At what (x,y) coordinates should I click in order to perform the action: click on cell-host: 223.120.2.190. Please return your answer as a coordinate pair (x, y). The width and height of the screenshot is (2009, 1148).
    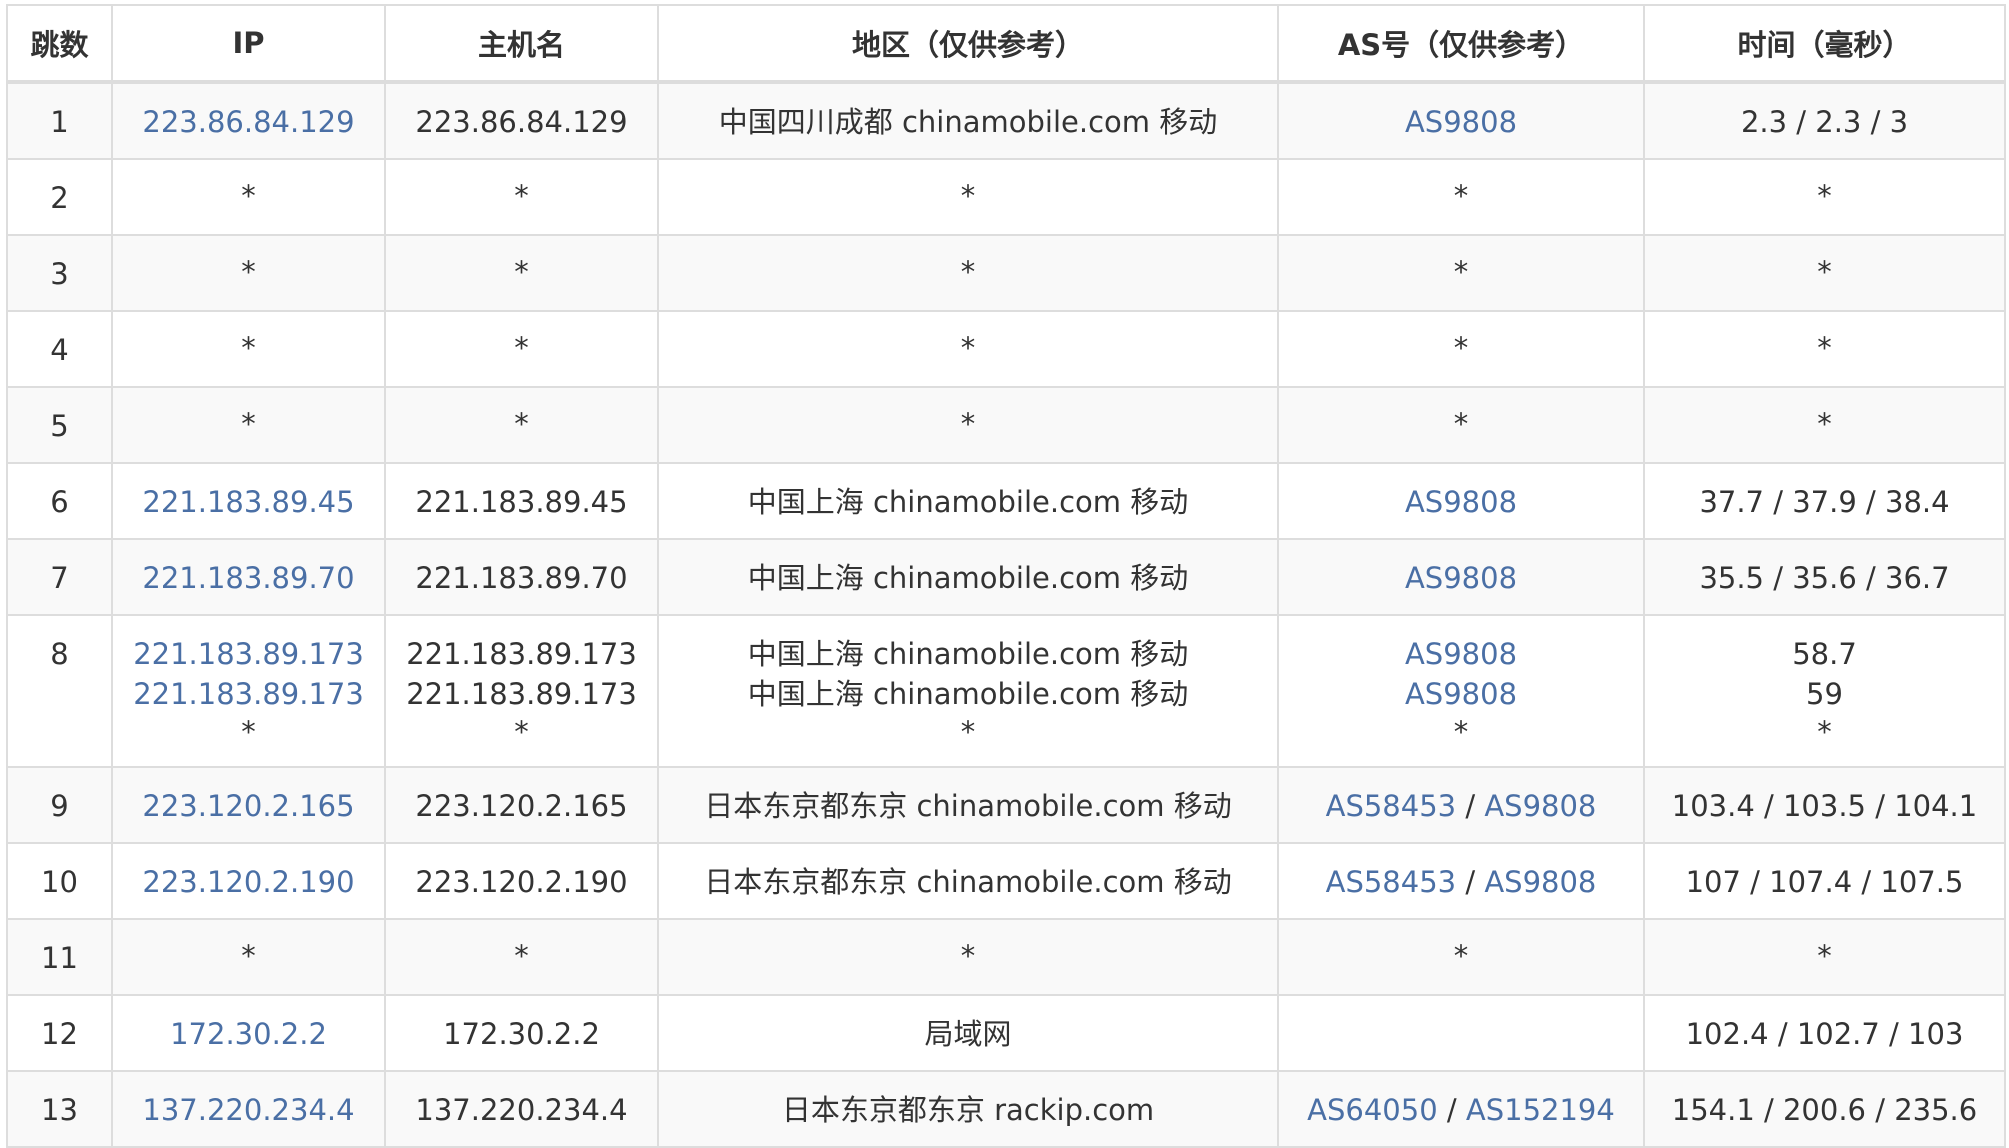
    Looking at the image, I should click on (521, 881).